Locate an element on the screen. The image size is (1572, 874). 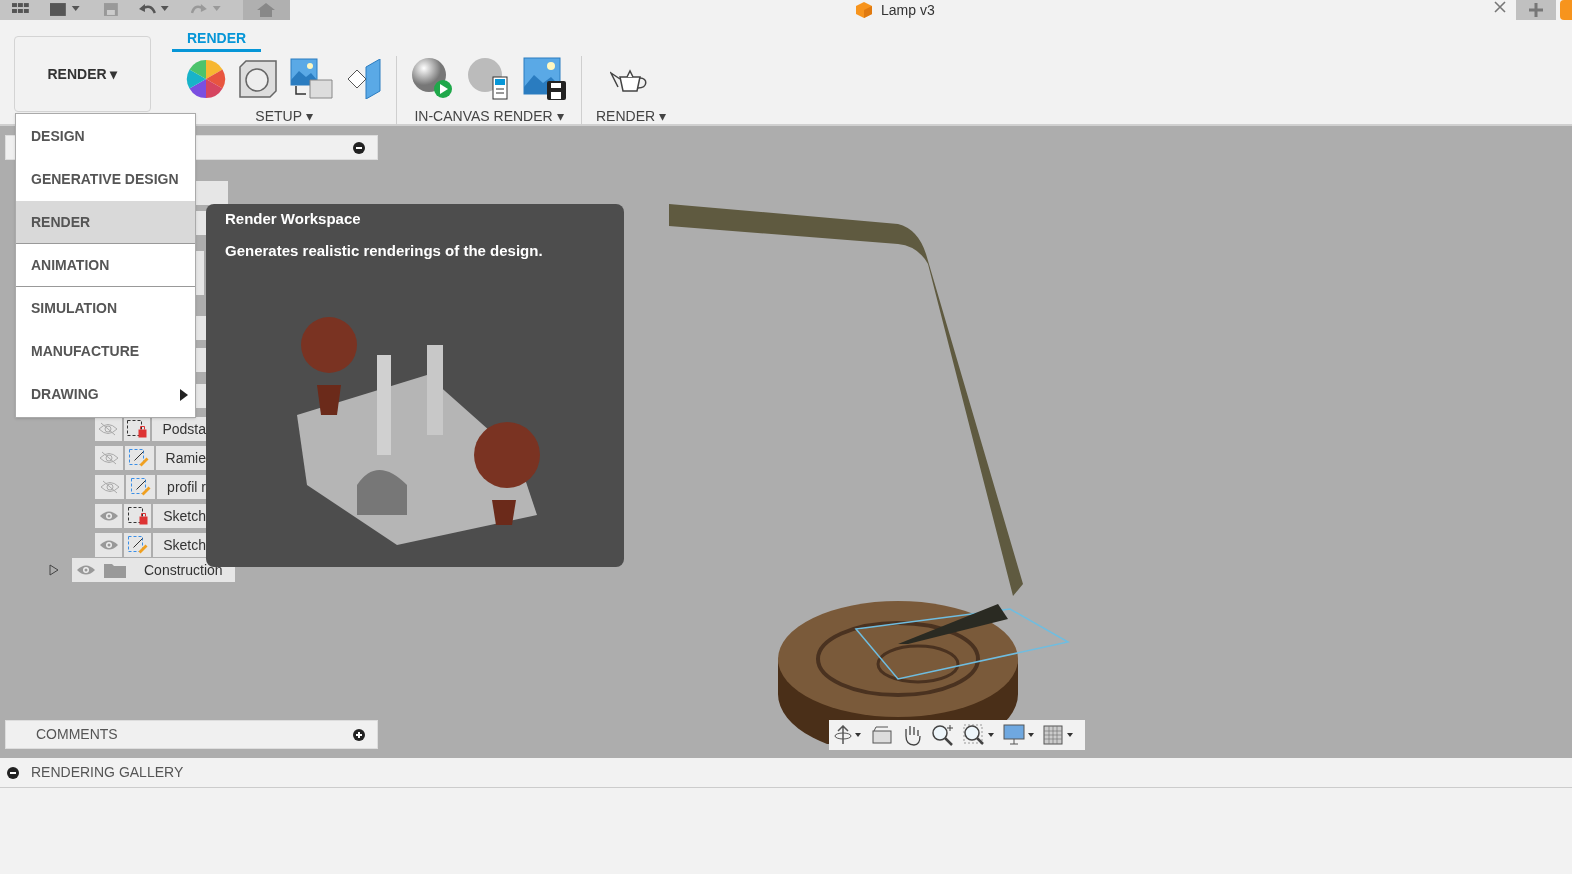
plus-icon is located at coordinates (1536, 10).